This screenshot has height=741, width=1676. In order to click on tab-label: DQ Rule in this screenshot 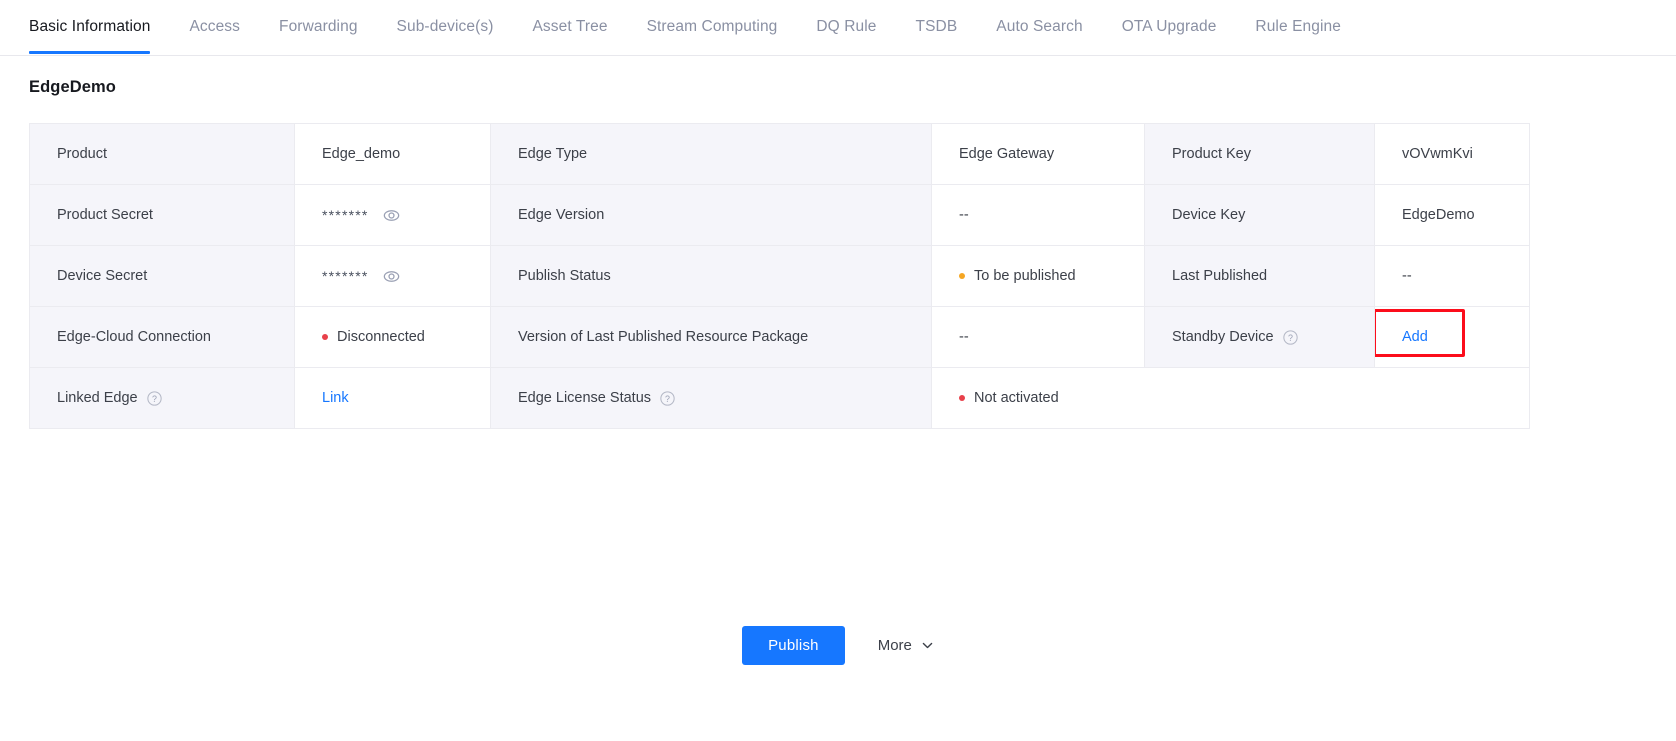, I will do `click(846, 26)`.